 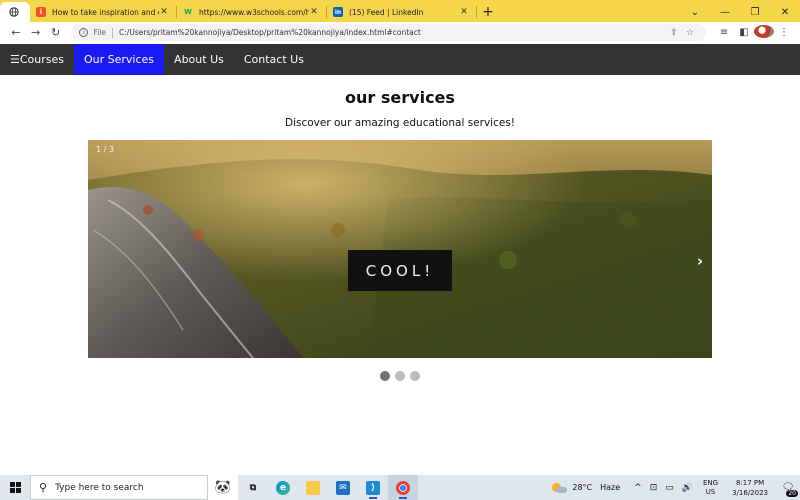 I want to click on window-controls: ⌄ — ❐ ✕, so click(x=740, y=12).